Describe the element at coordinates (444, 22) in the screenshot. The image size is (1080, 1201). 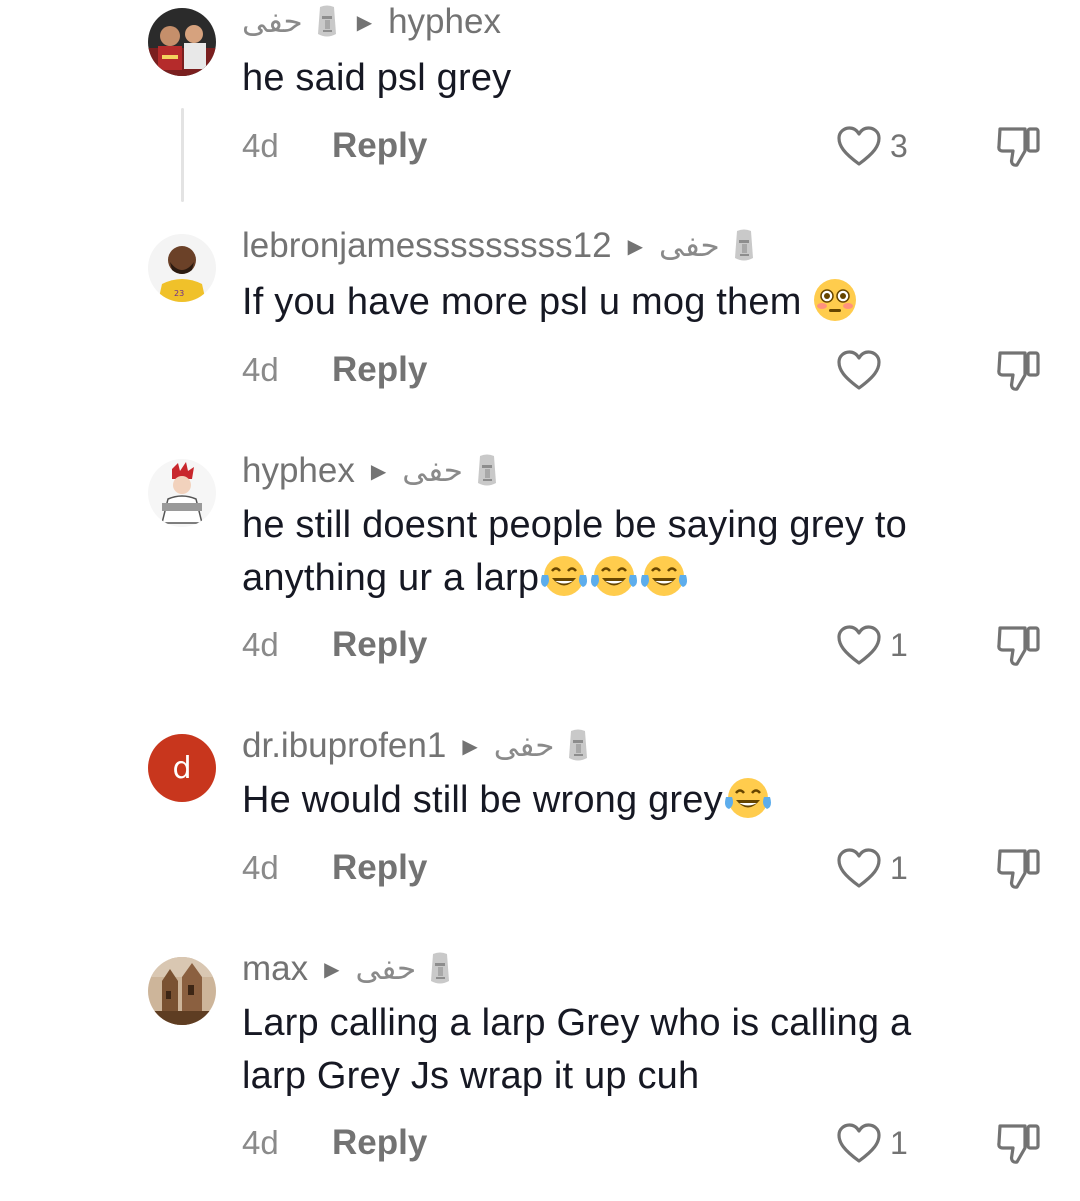
I see `reply-to-username: hyphex` at that location.